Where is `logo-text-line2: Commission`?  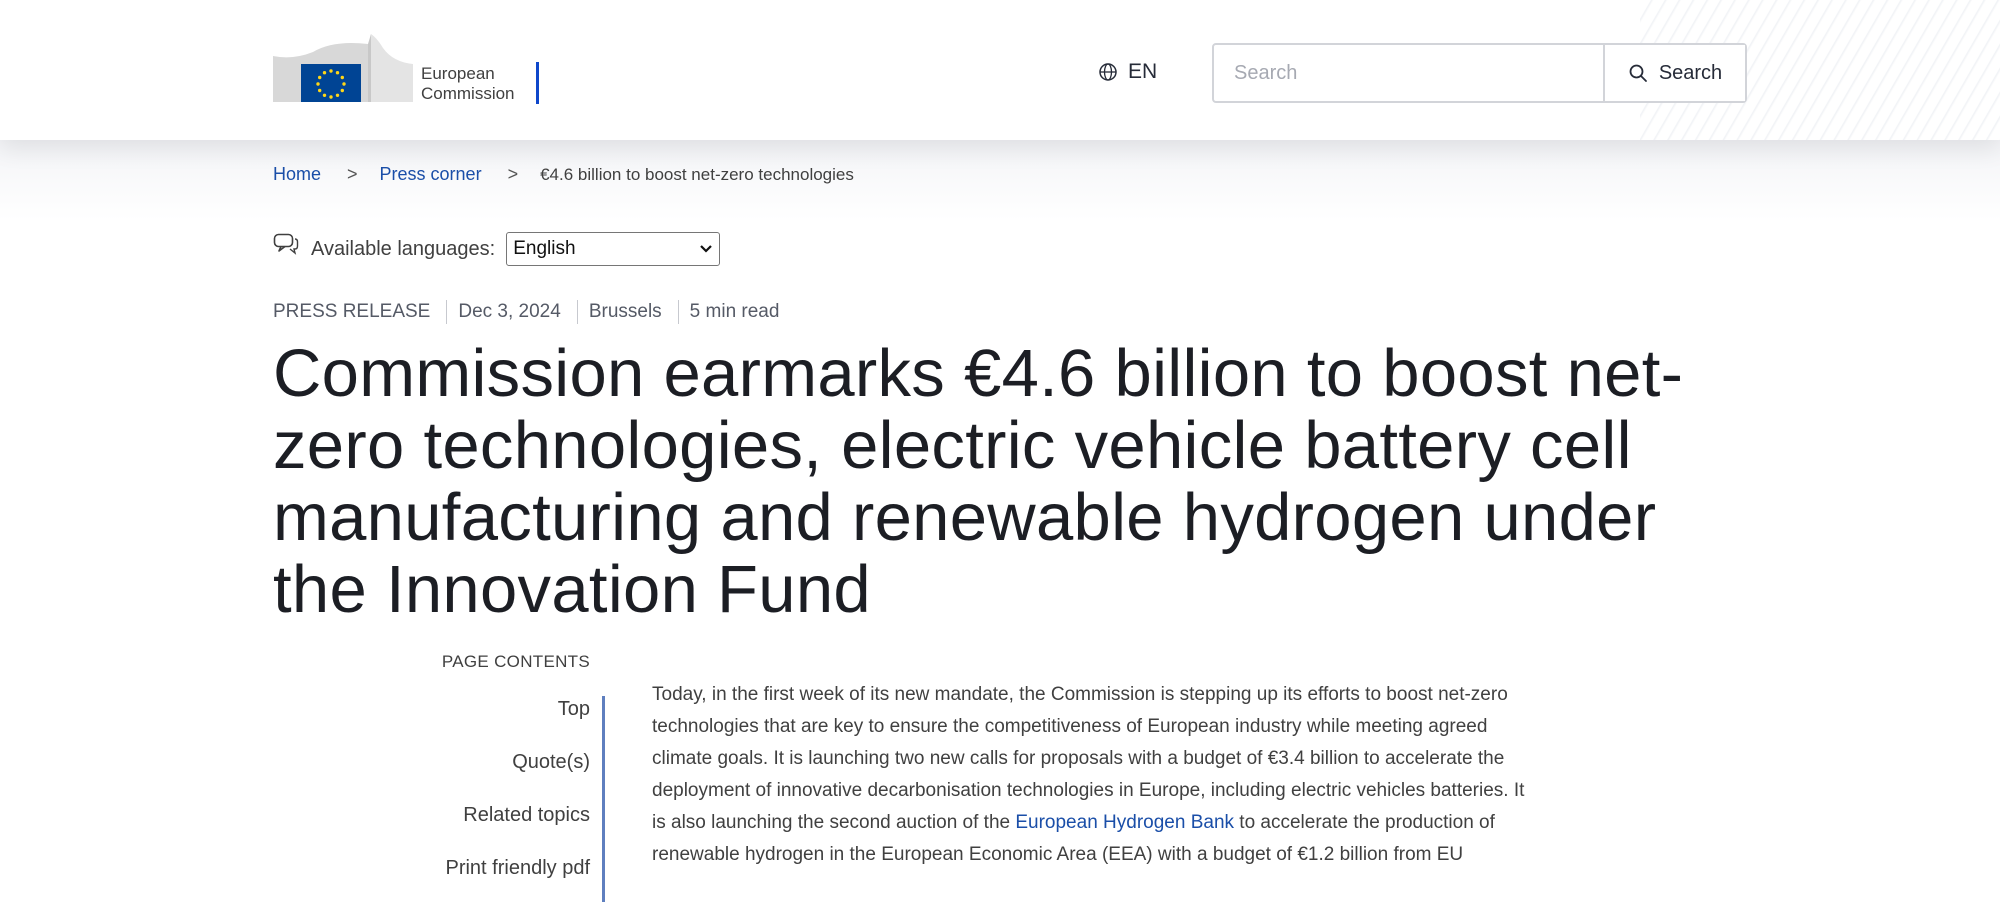 logo-text-line2: Commission is located at coordinates (468, 93).